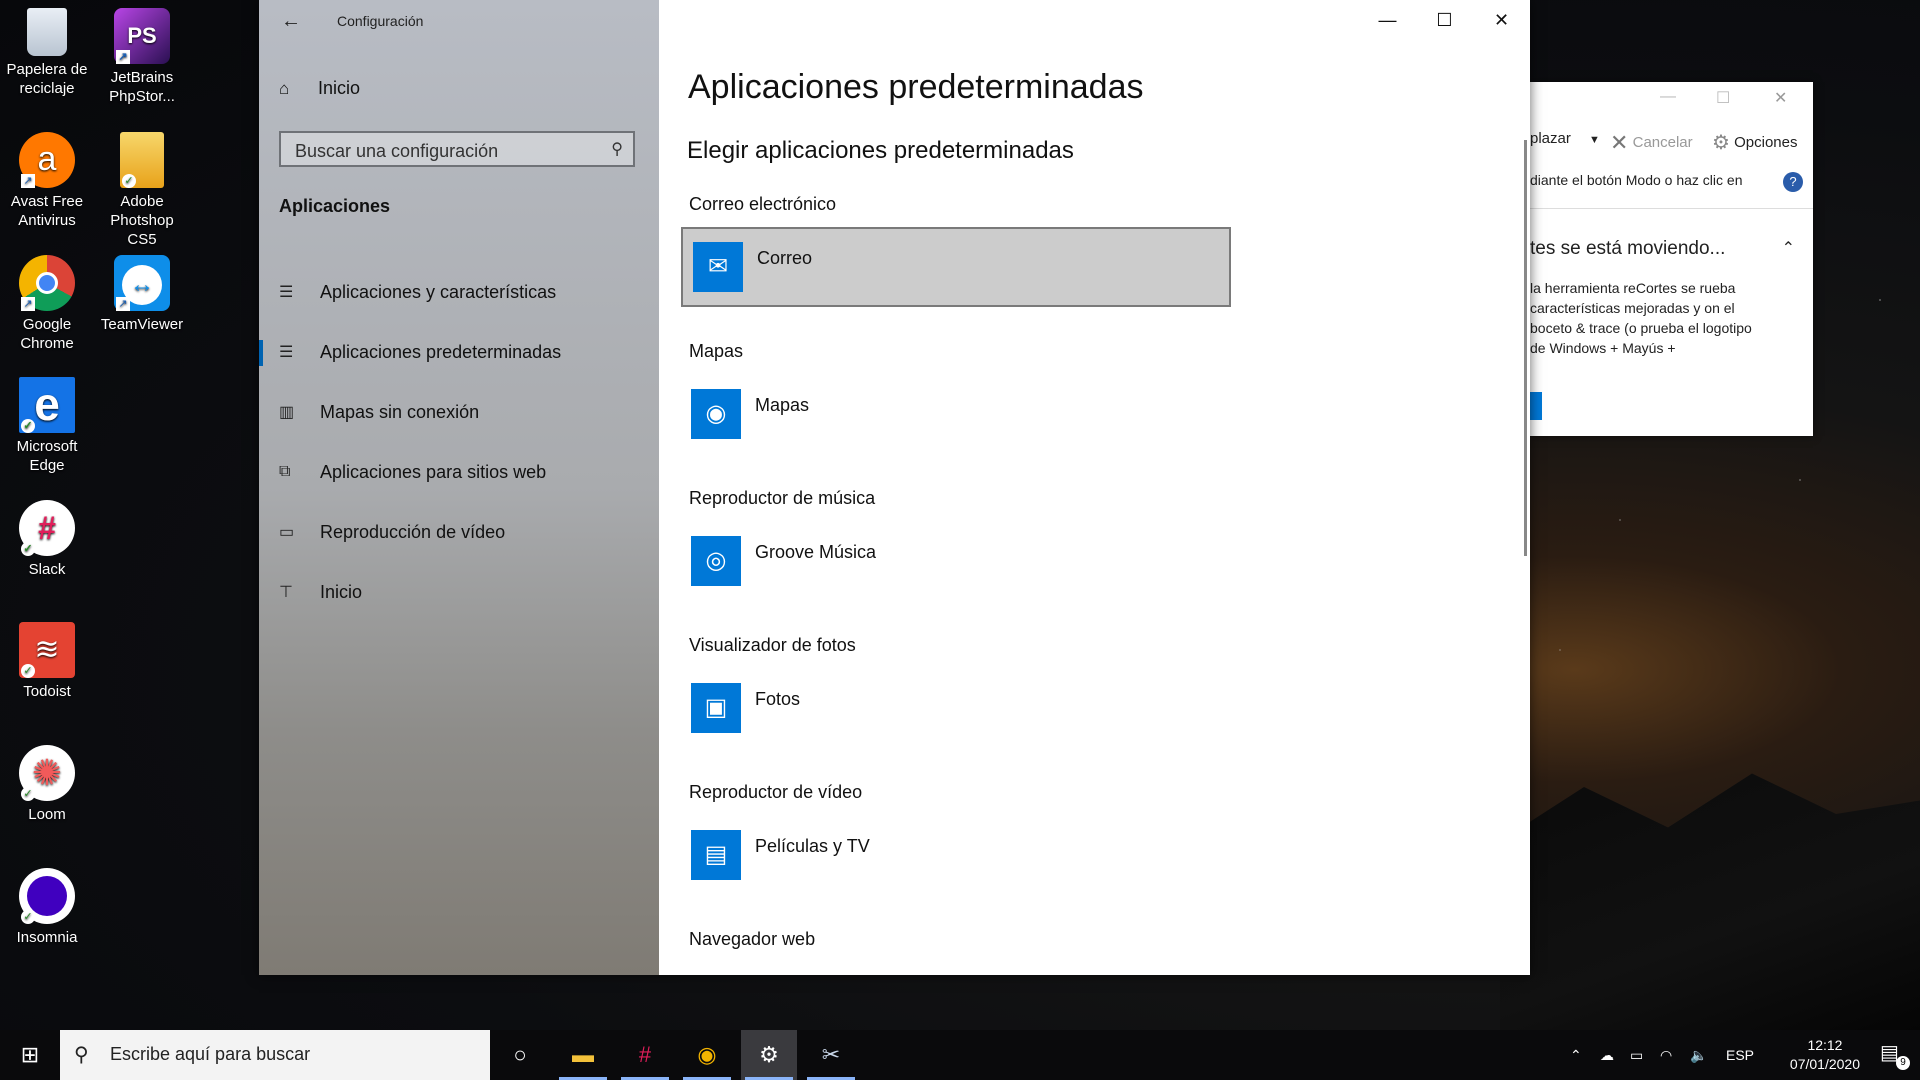 This screenshot has width=1920, height=1080. I want to click on nav-item-startup: ⊤ Inicio, so click(459, 592).